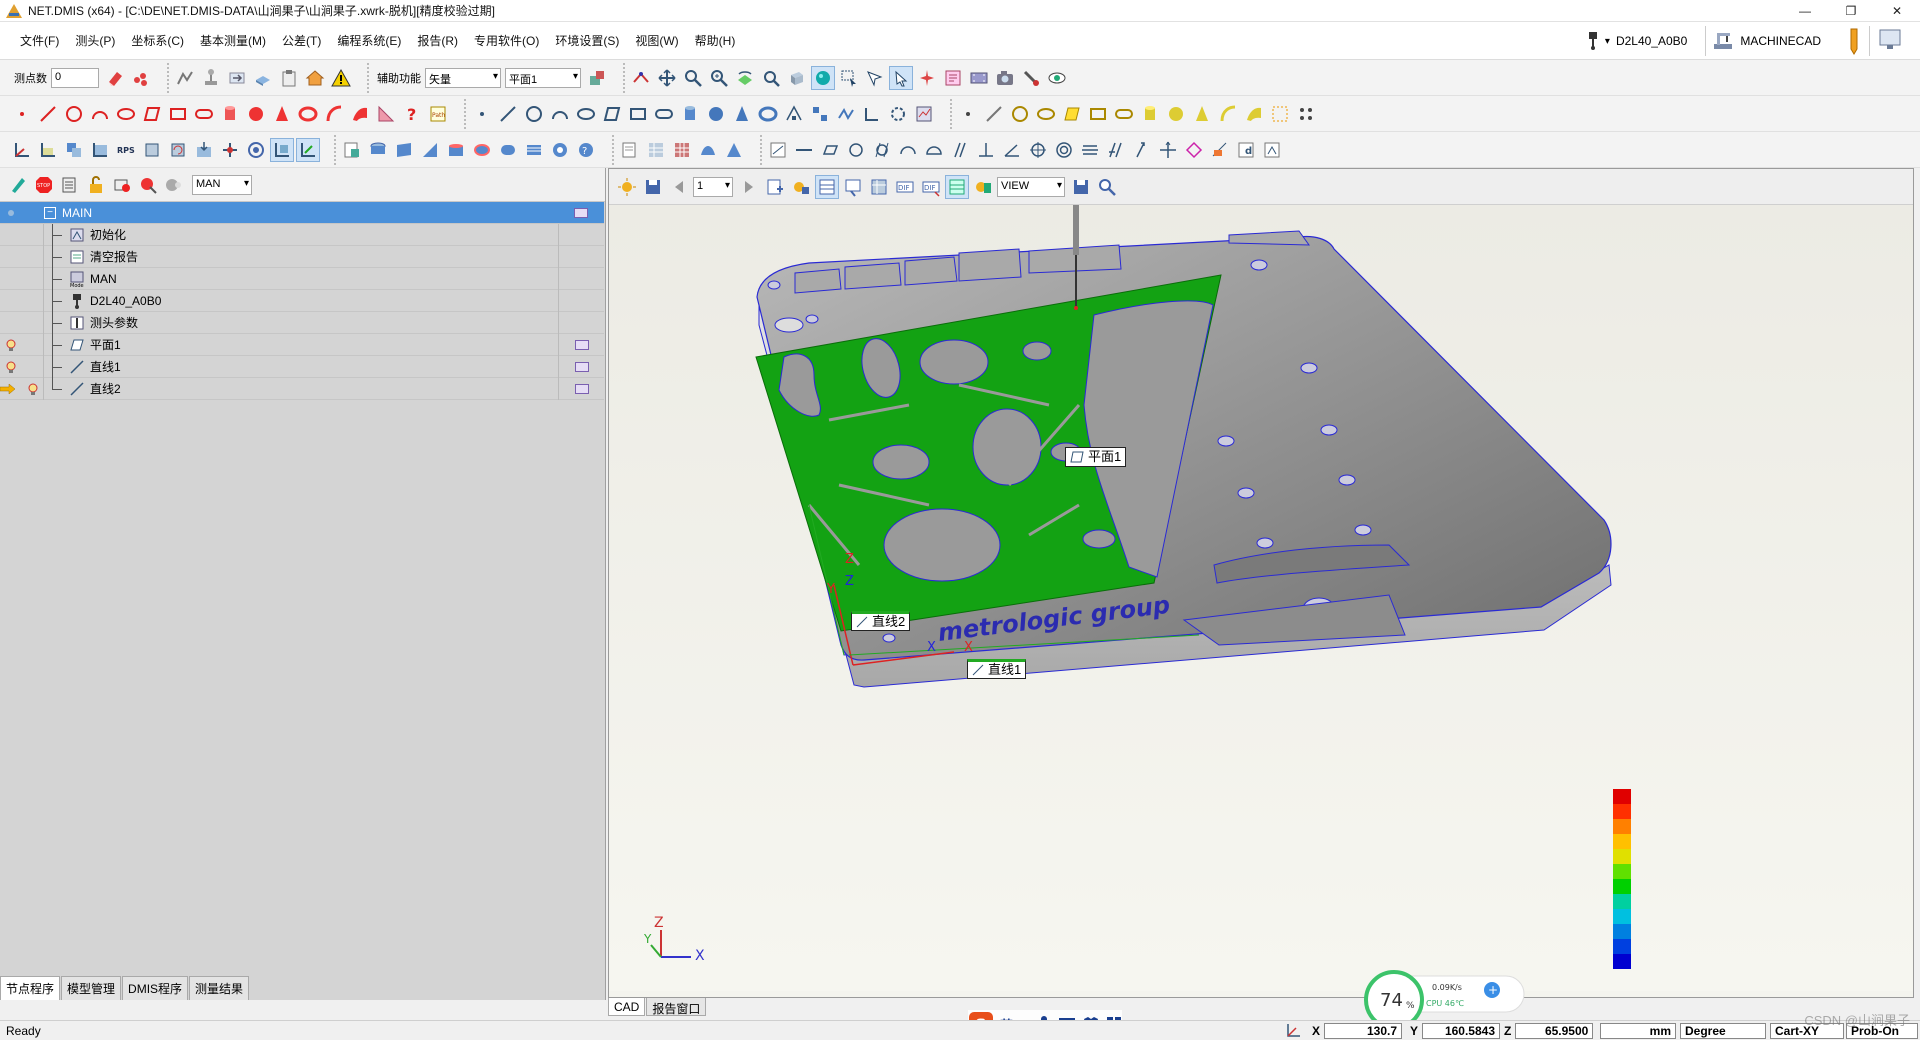  I want to click on tol-cylindricity-symbol-icon, so click(882, 150).